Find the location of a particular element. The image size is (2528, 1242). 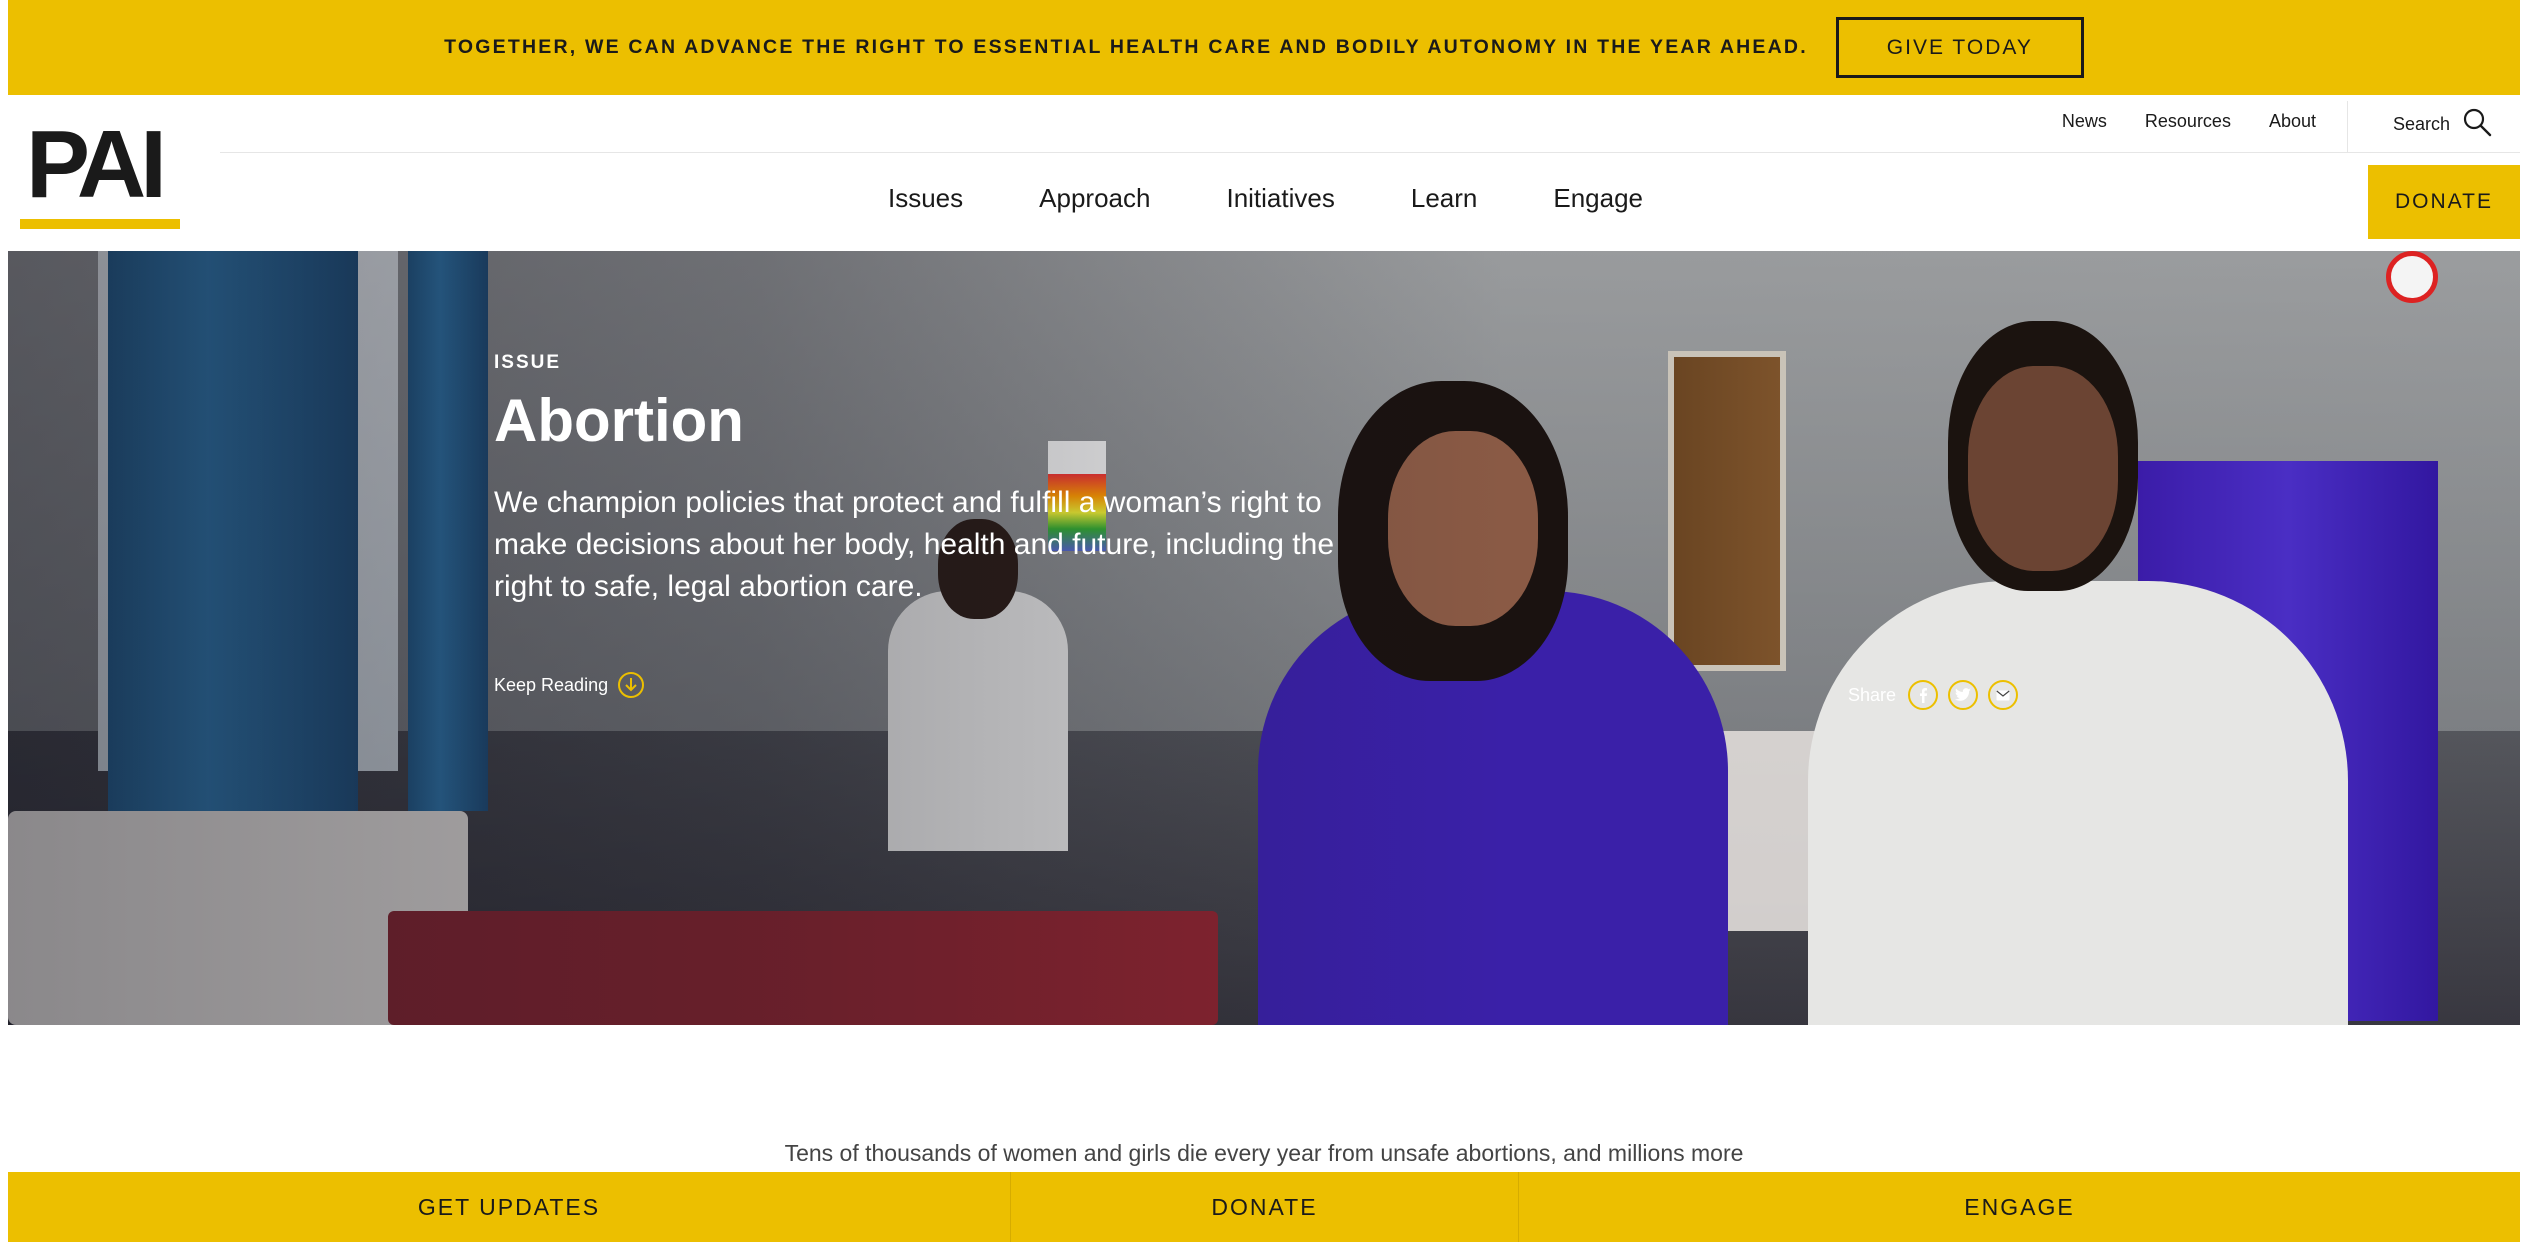

keep-reading-label: Keep Reading is located at coordinates (551, 684).